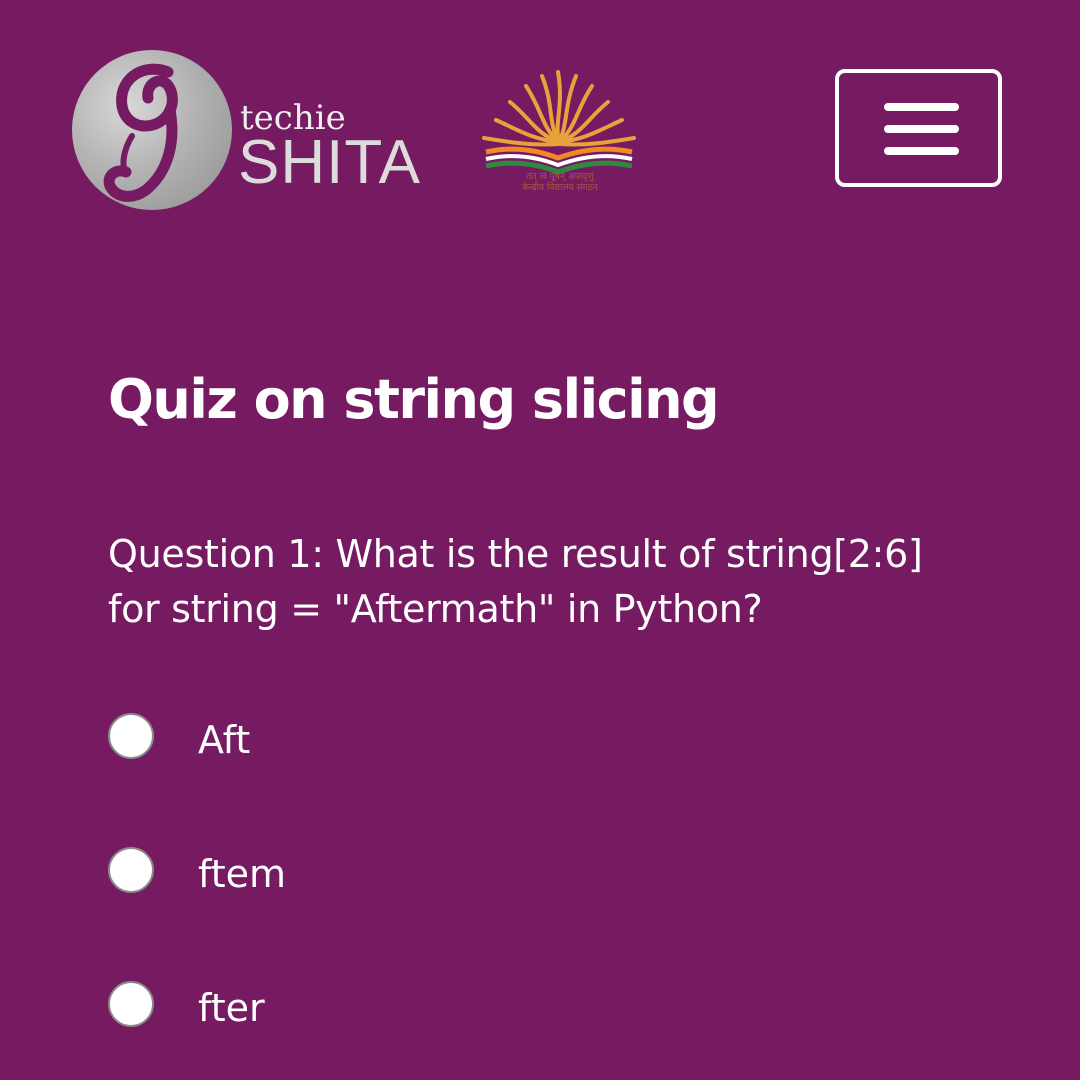 The width and height of the screenshot is (1080, 1080). I want to click on techie-shita-logo-mark, so click(152, 130).